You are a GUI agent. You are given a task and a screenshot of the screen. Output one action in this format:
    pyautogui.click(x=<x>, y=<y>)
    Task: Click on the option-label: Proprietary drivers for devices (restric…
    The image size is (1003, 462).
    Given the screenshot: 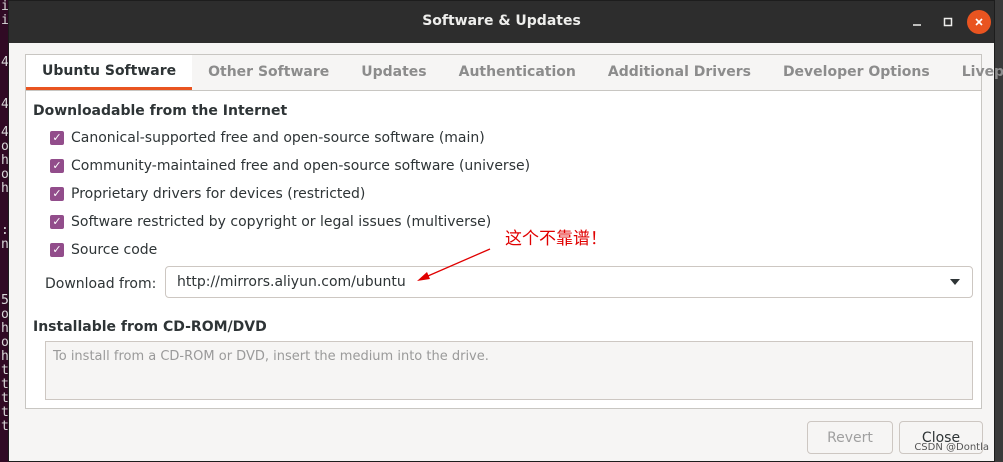 What is the action you would take?
    pyautogui.click(x=218, y=194)
    